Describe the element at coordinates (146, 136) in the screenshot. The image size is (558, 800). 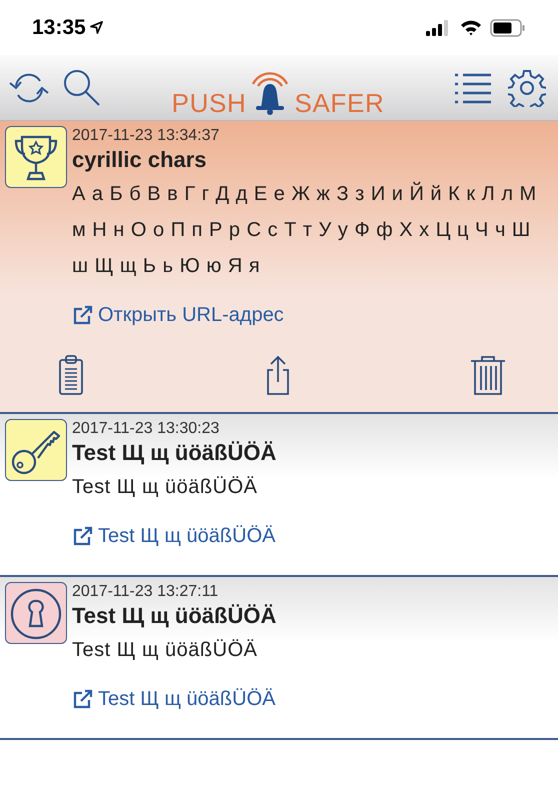
I see `message-time: 2017-11-23 13:34:37` at that location.